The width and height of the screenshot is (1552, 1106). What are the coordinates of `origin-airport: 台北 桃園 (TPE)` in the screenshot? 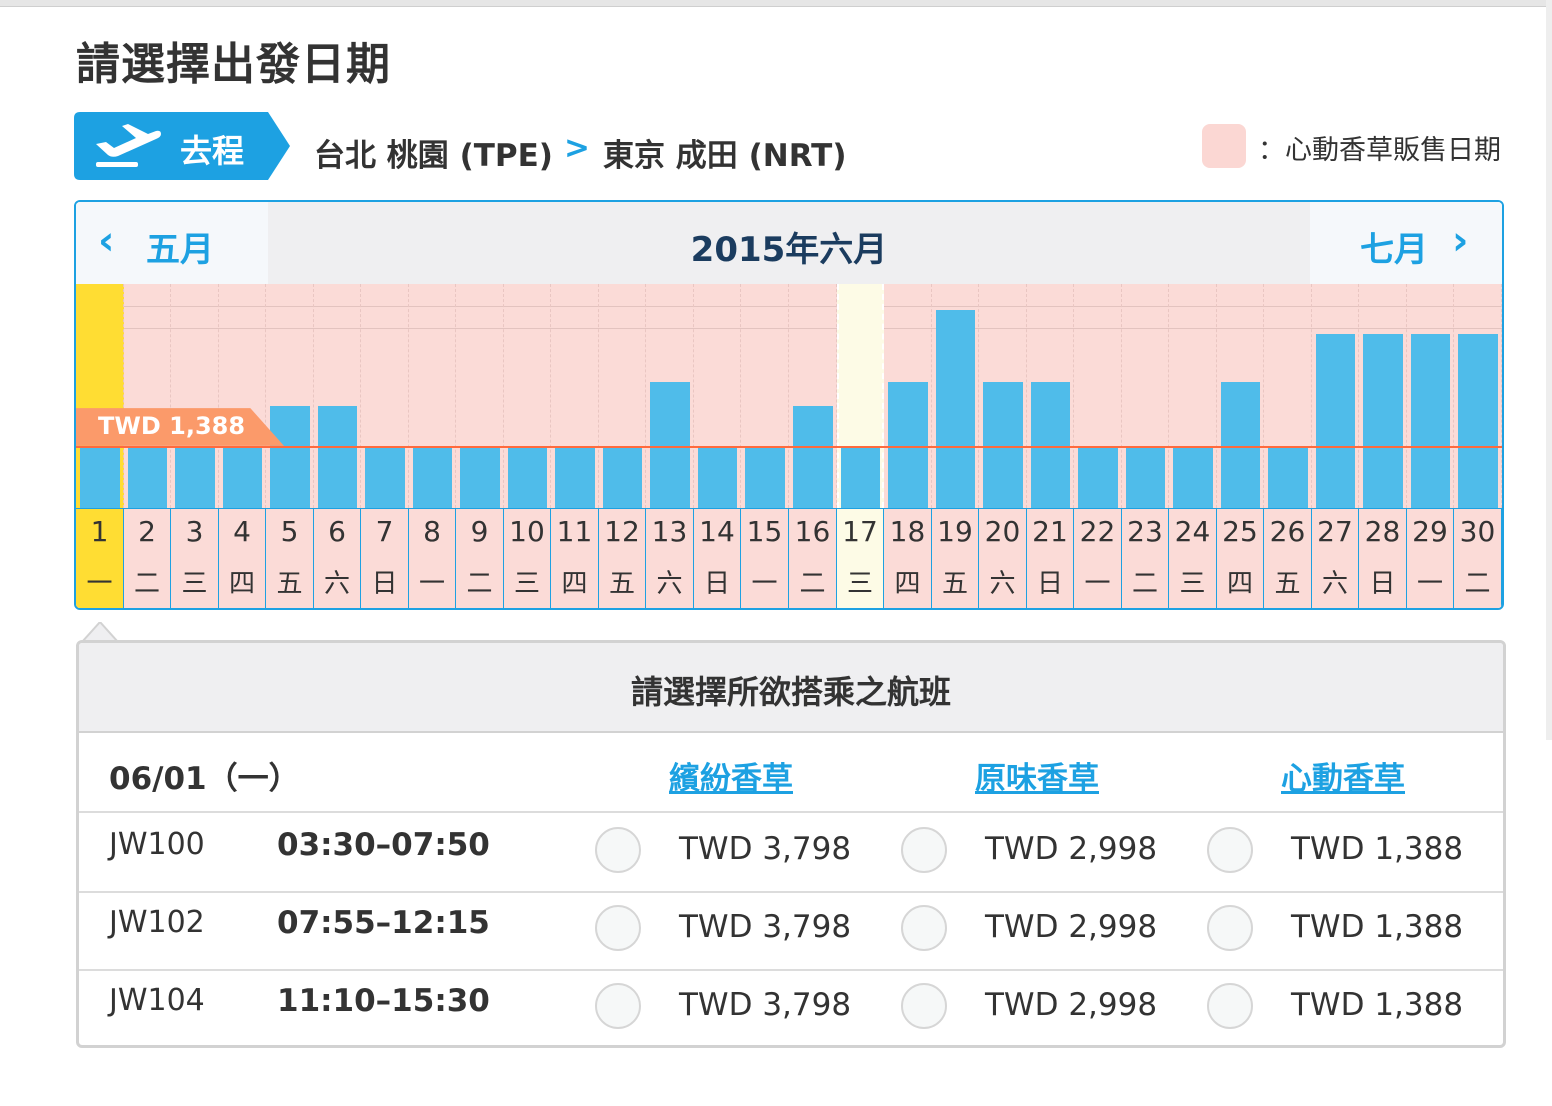 It's located at (433, 156).